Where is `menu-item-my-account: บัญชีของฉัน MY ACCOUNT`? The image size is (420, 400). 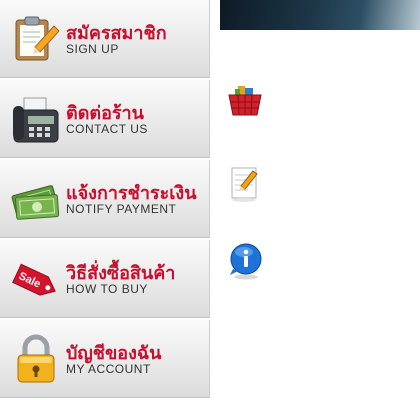
menu-item-my-account: บัญชีของฉัน MY ACCOUNT is located at coordinates (105, 359).